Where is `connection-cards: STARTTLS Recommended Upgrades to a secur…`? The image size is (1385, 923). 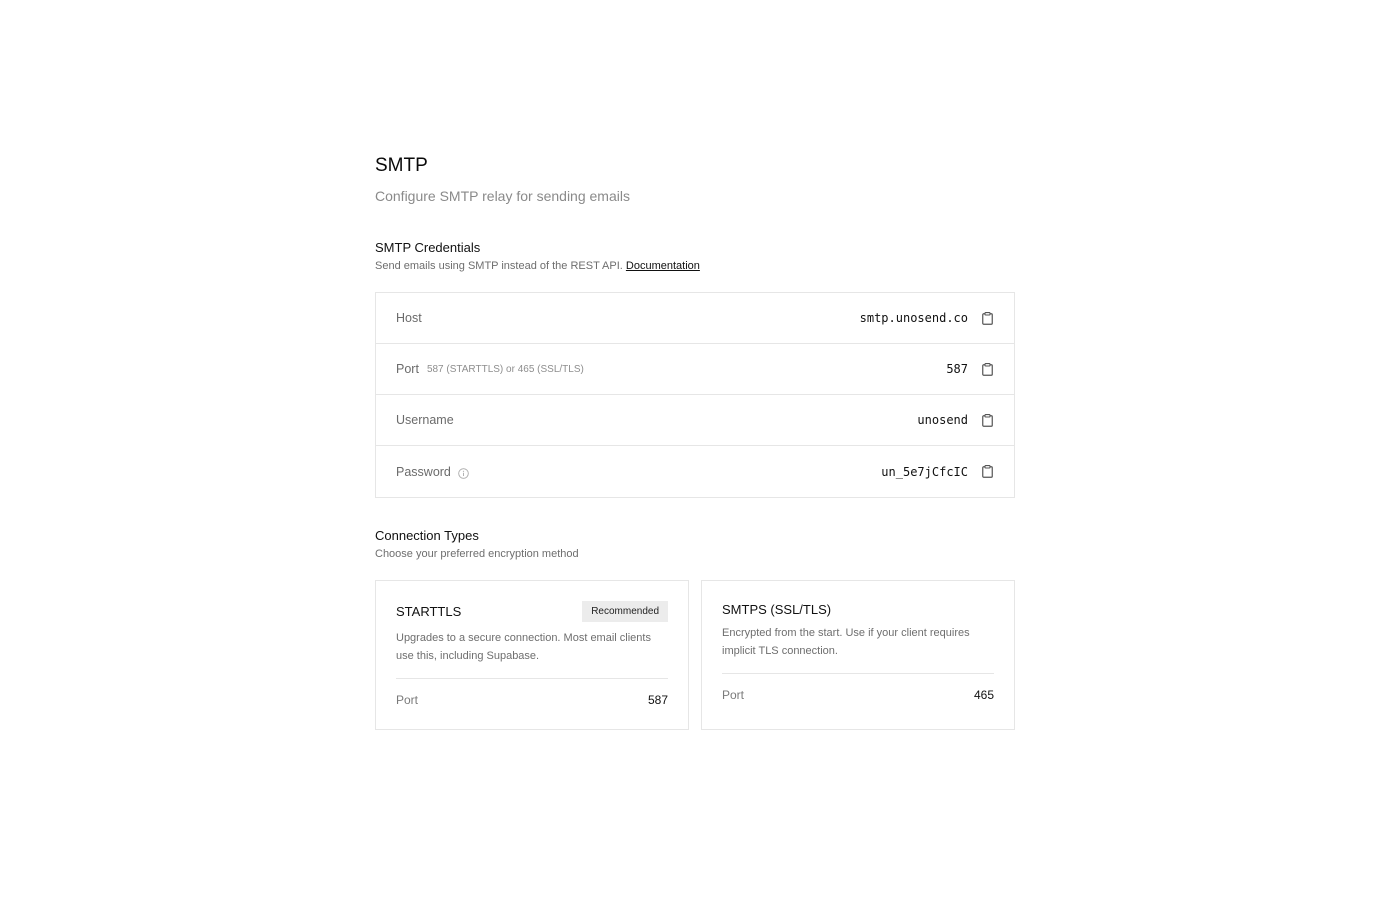 connection-cards: STARTTLS Recommended Upgrades to a secur… is located at coordinates (695, 655).